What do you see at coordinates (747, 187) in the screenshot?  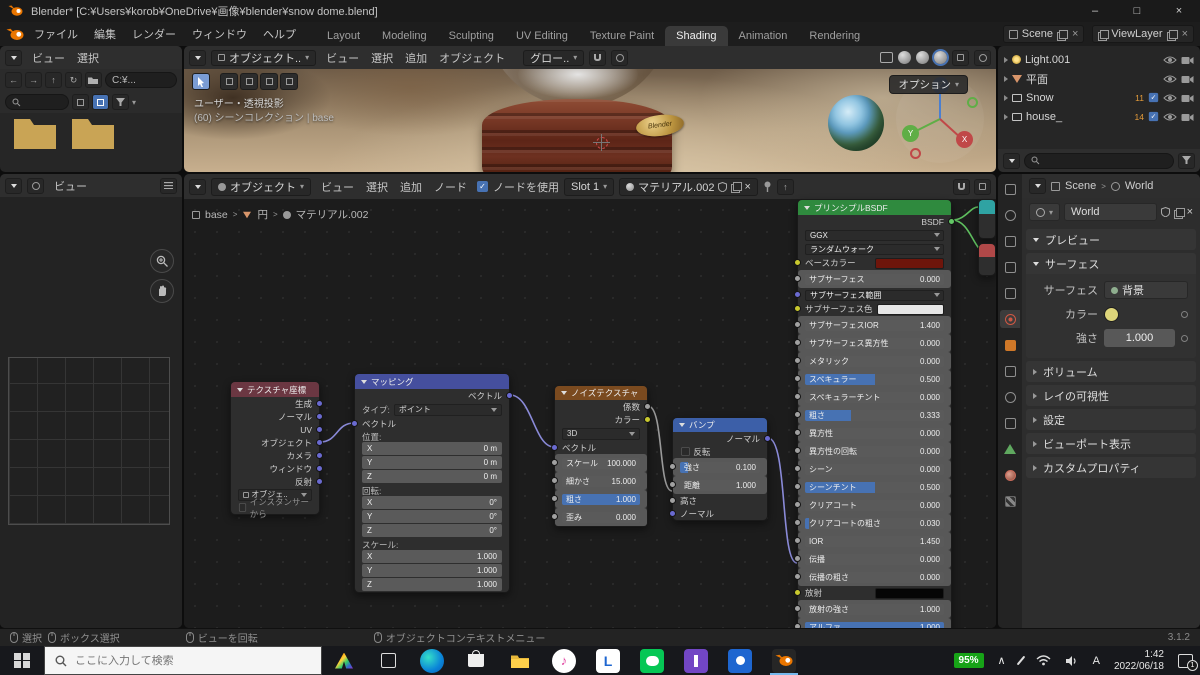 I see `unlink-material-icon: ×` at bounding box center [747, 187].